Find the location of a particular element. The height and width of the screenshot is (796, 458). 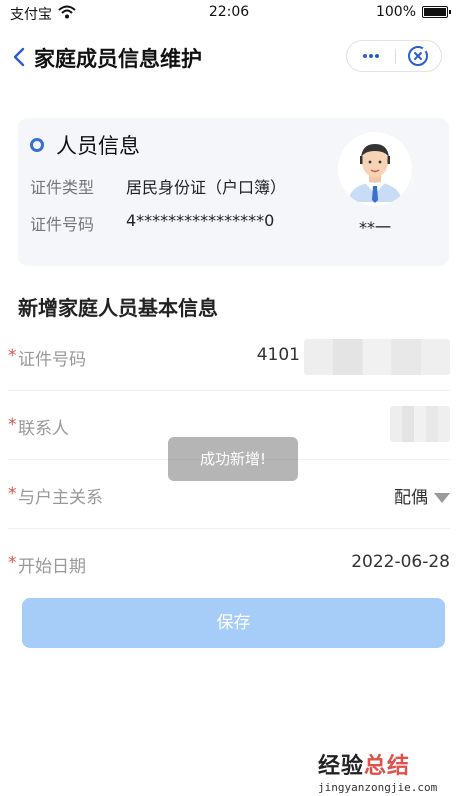

chevron-left-icon is located at coordinates (19, 57).